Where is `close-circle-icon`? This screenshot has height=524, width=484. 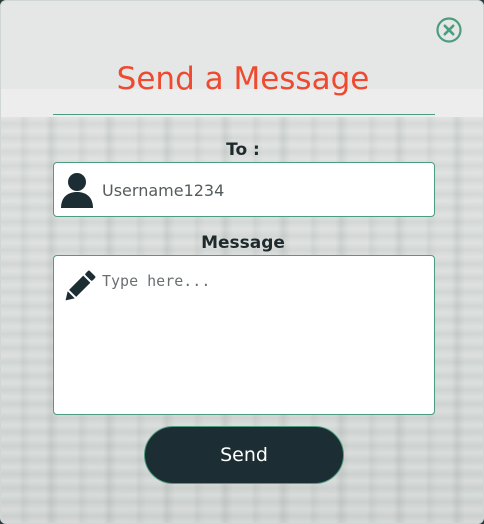
close-circle-icon is located at coordinates (449, 30).